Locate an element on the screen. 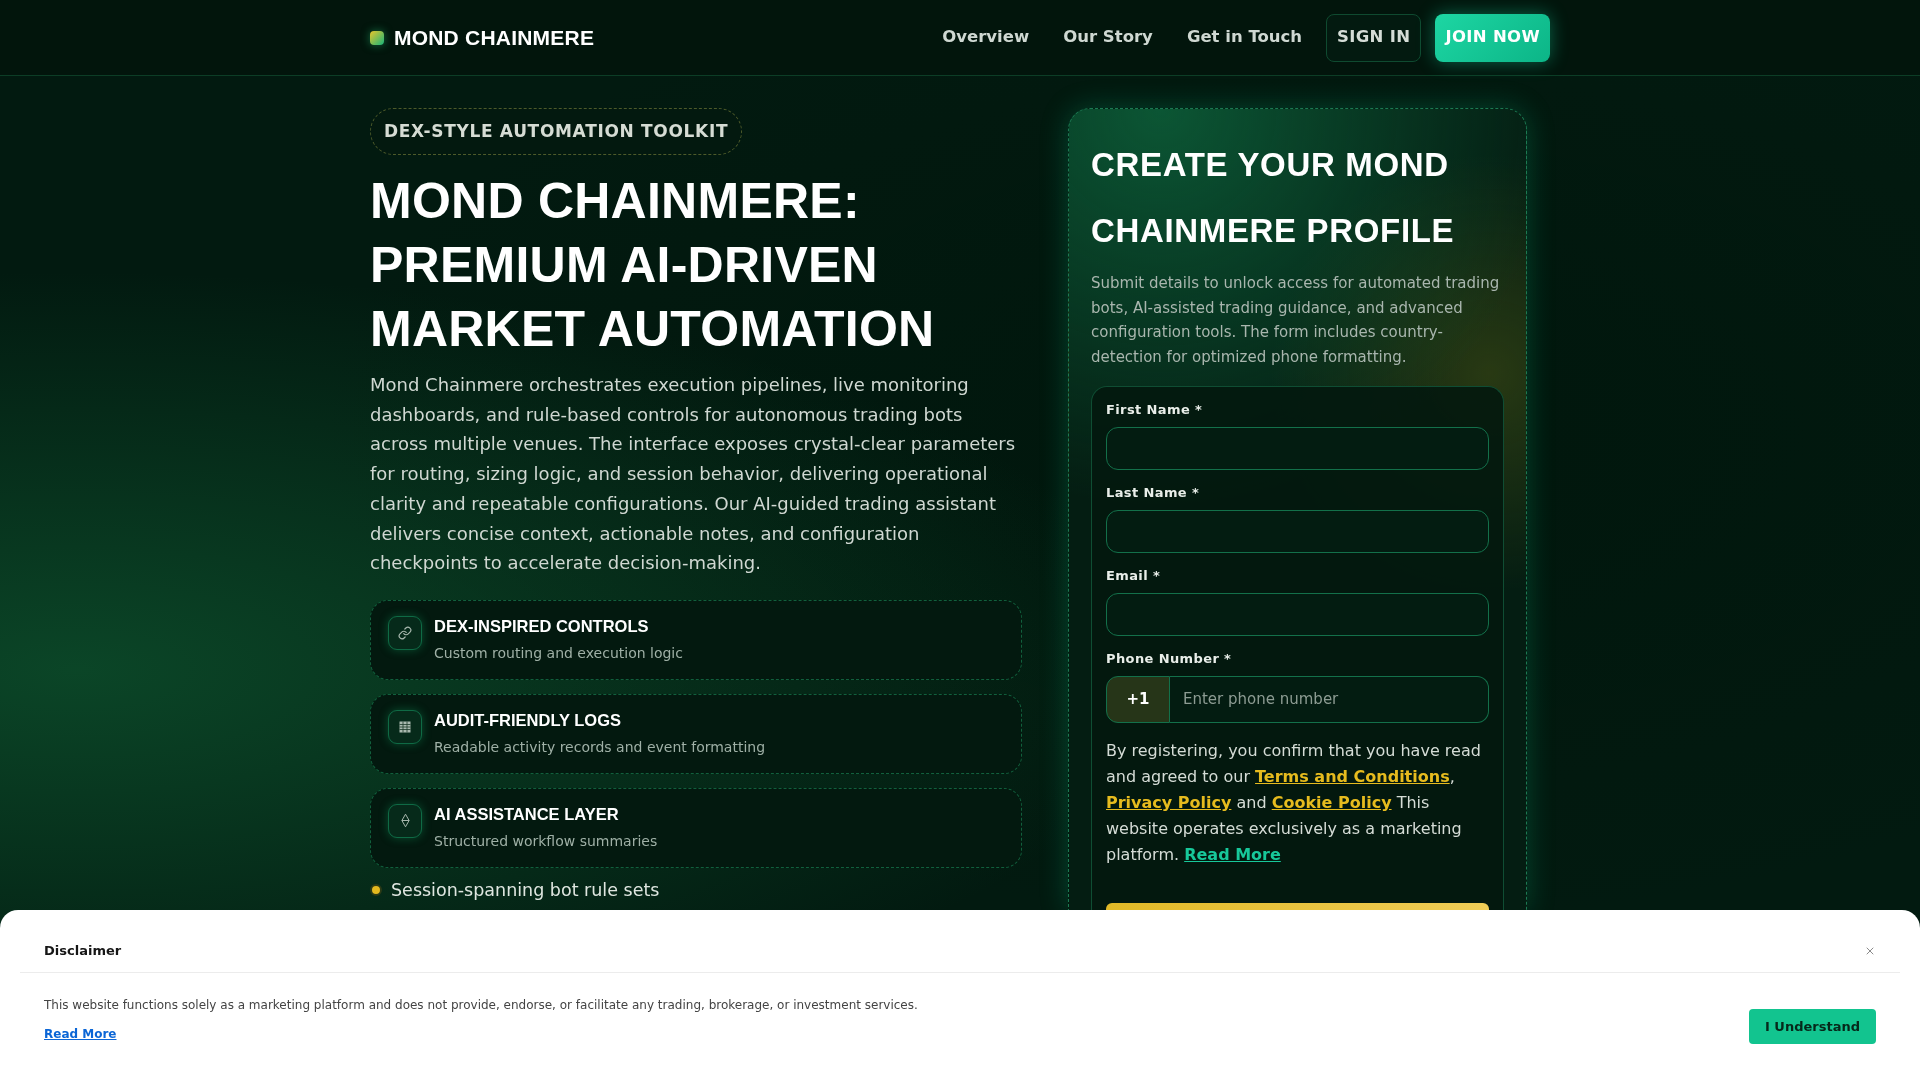  disclaimer-title: Disclaimer is located at coordinates (83, 951).